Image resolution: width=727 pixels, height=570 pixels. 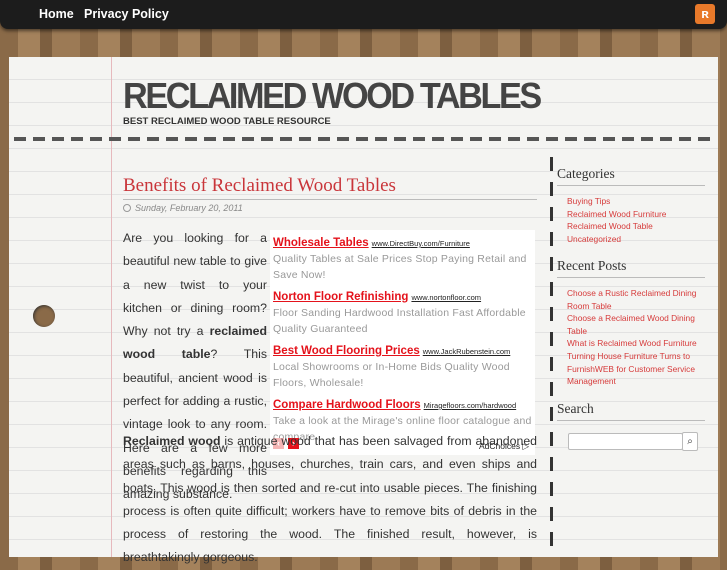 What do you see at coordinates (690, 441) in the screenshot?
I see `search-icon: ⌕` at bounding box center [690, 441].